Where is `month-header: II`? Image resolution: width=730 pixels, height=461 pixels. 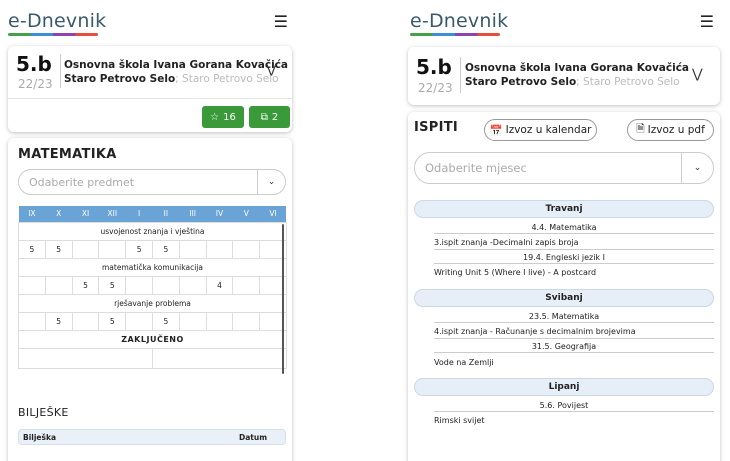
month-header: II is located at coordinates (166, 214).